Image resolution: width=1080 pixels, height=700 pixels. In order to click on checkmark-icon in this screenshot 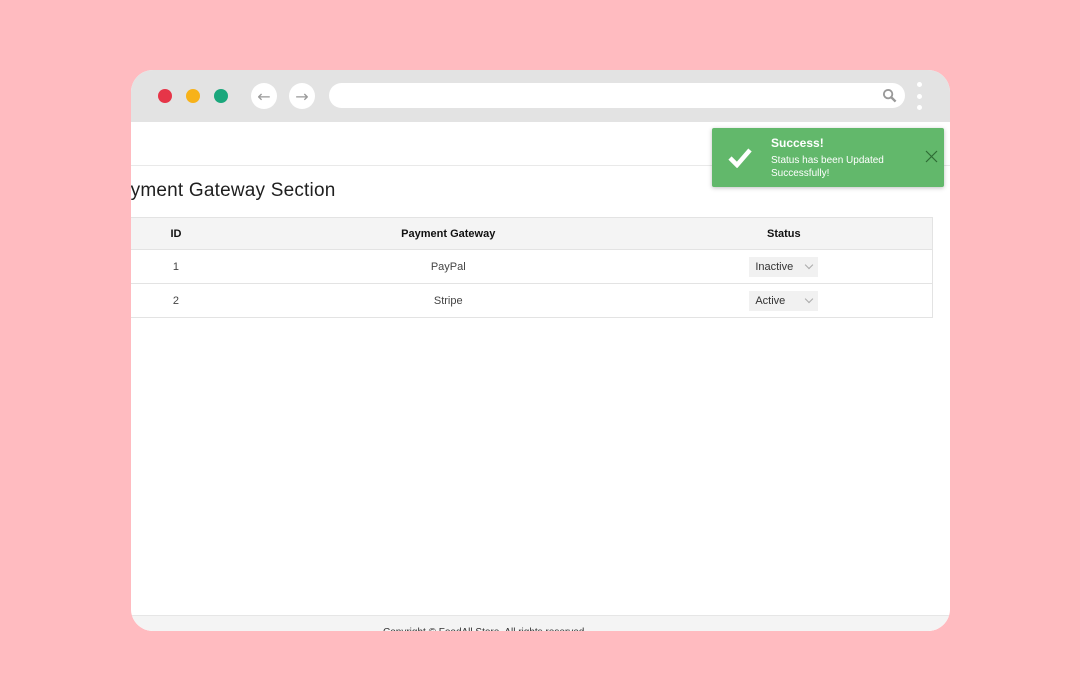, I will do `click(740, 158)`.